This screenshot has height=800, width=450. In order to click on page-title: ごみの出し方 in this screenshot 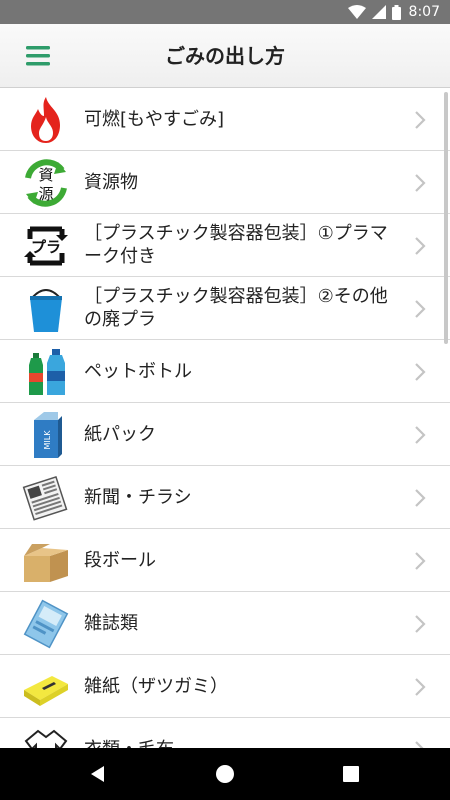, I will do `click(225, 56)`.